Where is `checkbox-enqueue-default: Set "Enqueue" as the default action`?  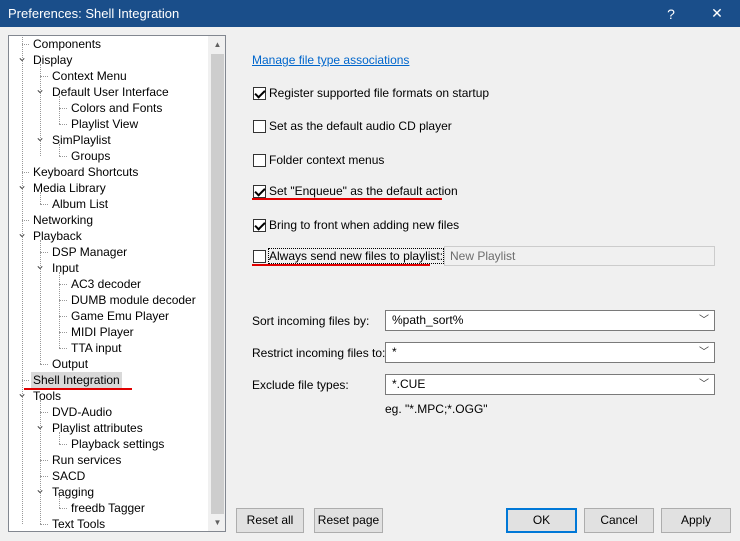 checkbox-enqueue-default: Set "Enqueue" as the default action is located at coordinates (355, 191).